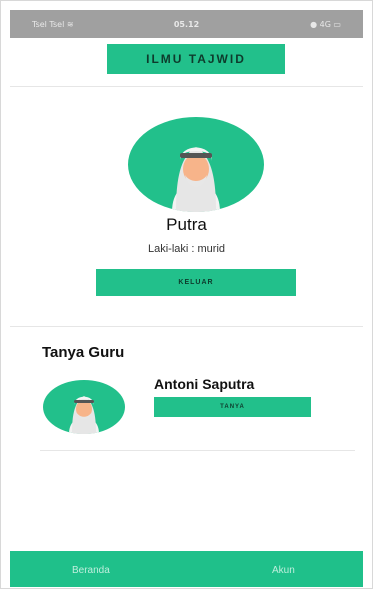 The height and width of the screenshot is (589, 373). Describe the element at coordinates (186, 24) in the screenshot. I see `status-bar: Tsel Tsel ≋ 05.12 ● 4G ▭` at that location.